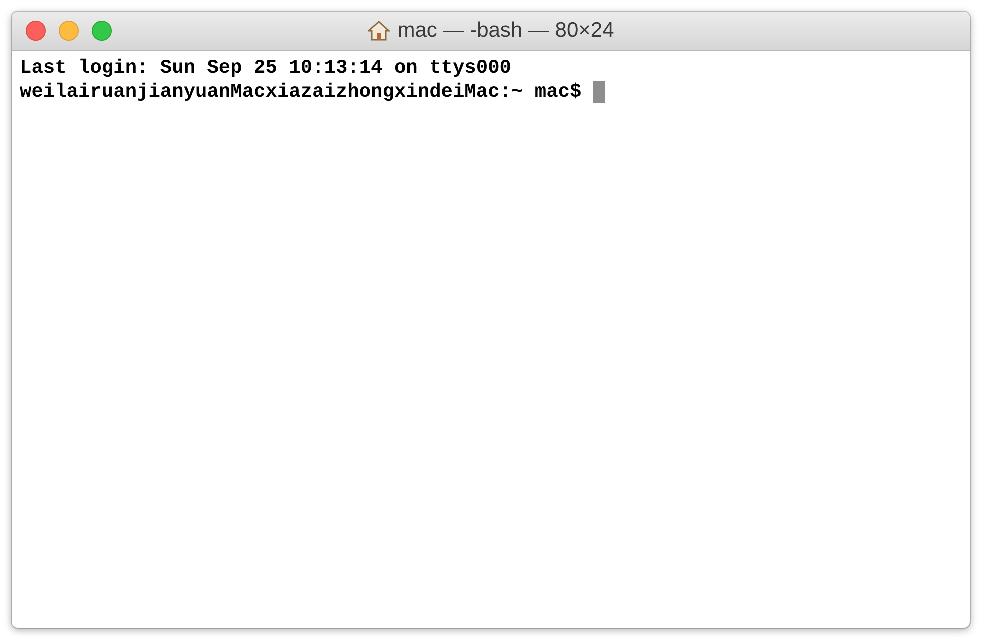  I want to click on close-button, so click(36, 31).